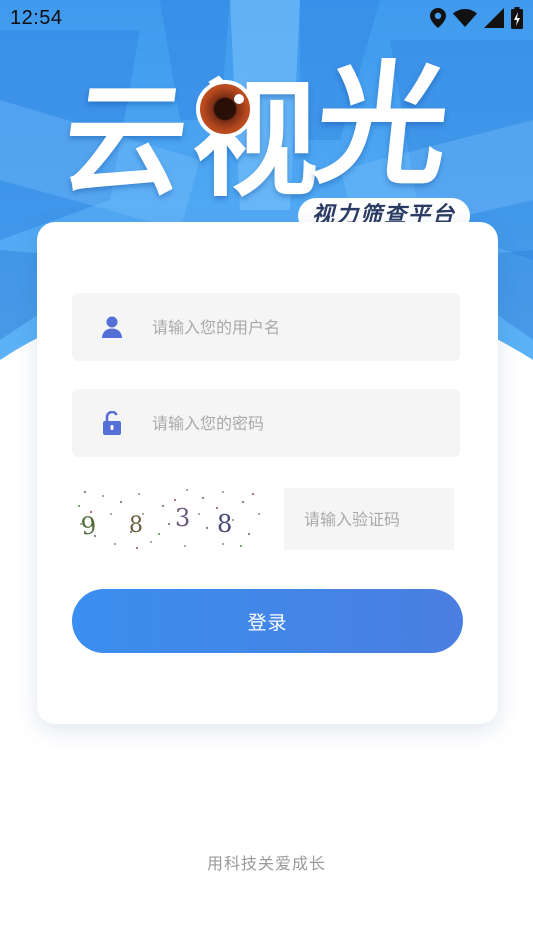 This screenshot has width=533, height=947. What do you see at coordinates (465, 18) in the screenshot?
I see `wifi-icon` at bounding box center [465, 18].